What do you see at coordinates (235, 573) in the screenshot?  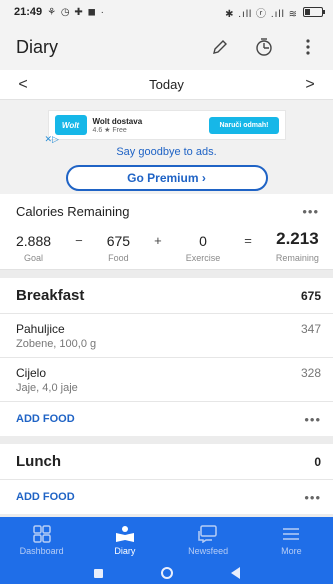 I see `back-icon` at bounding box center [235, 573].